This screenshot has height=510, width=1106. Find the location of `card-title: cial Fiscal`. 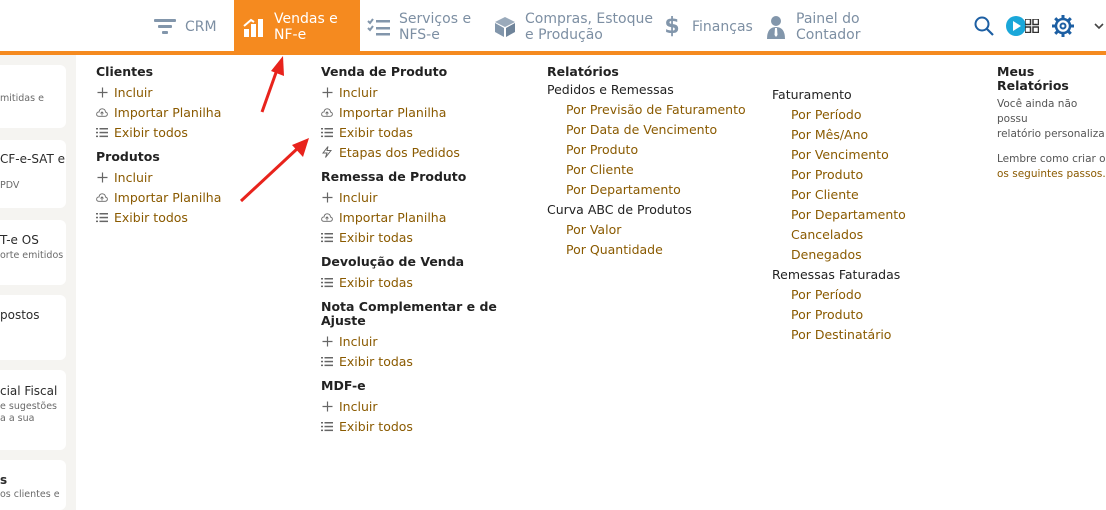

card-title: cial Fiscal is located at coordinates (29, 391).